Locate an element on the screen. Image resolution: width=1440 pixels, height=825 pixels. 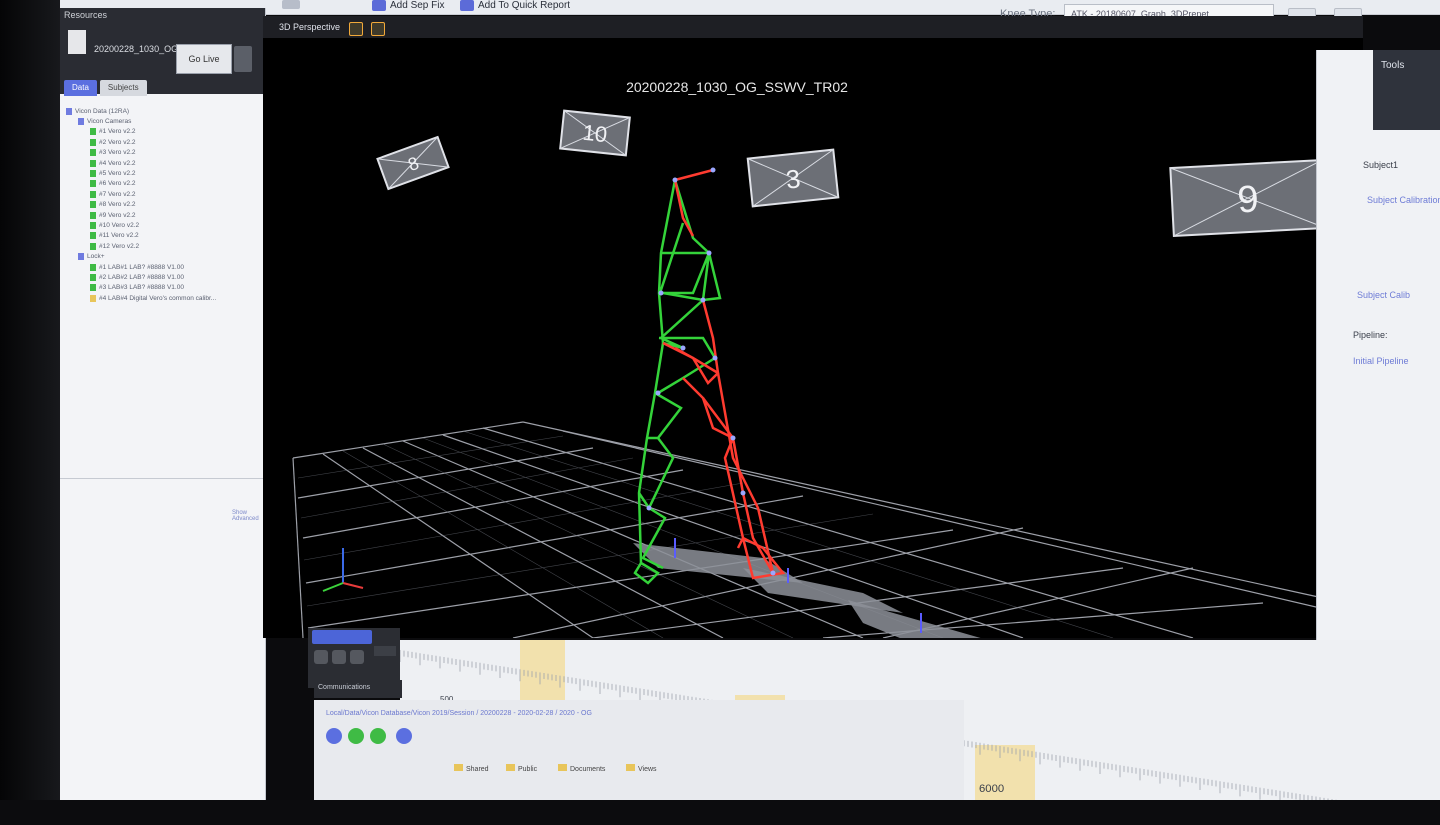
tree-item: #4 Vero v2.2 is located at coordinates (164, 163).